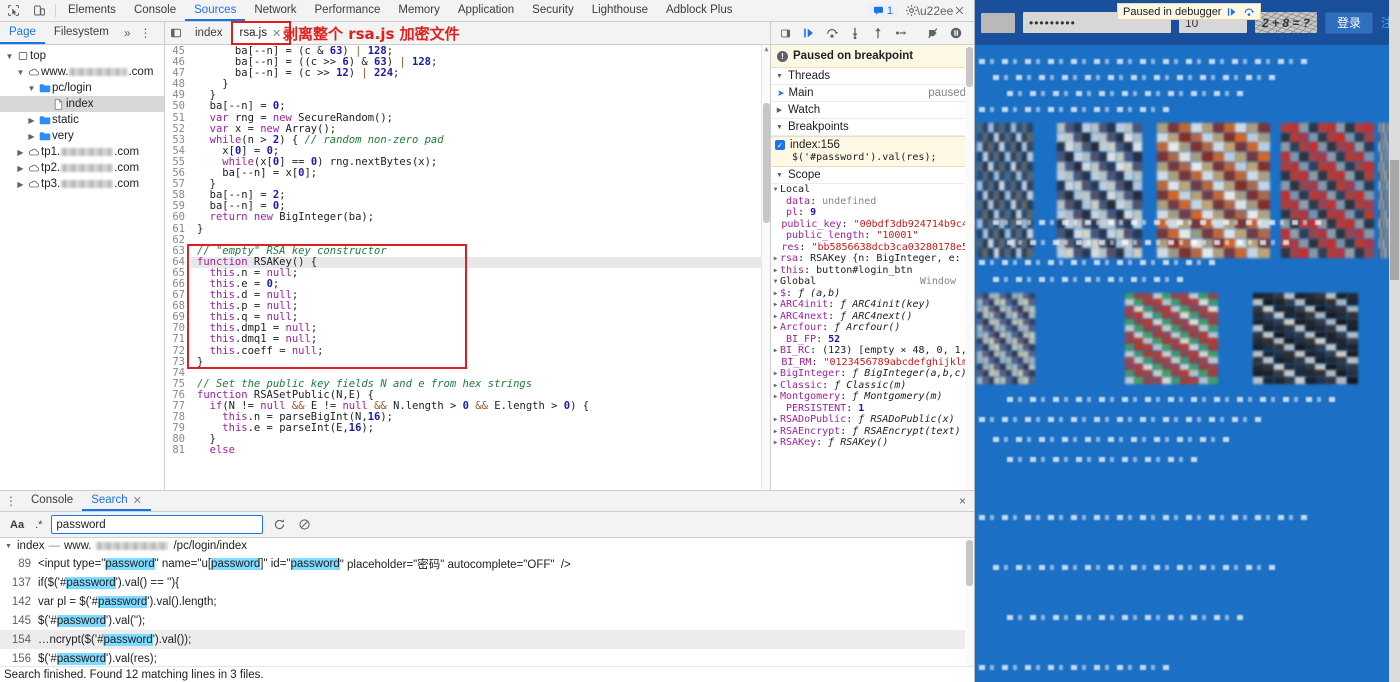 The image size is (1400, 682). What do you see at coordinates (872, 93) in the screenshot?
I see `thread-row-main: ➤ Main paused` at bounding box center [872, 93].